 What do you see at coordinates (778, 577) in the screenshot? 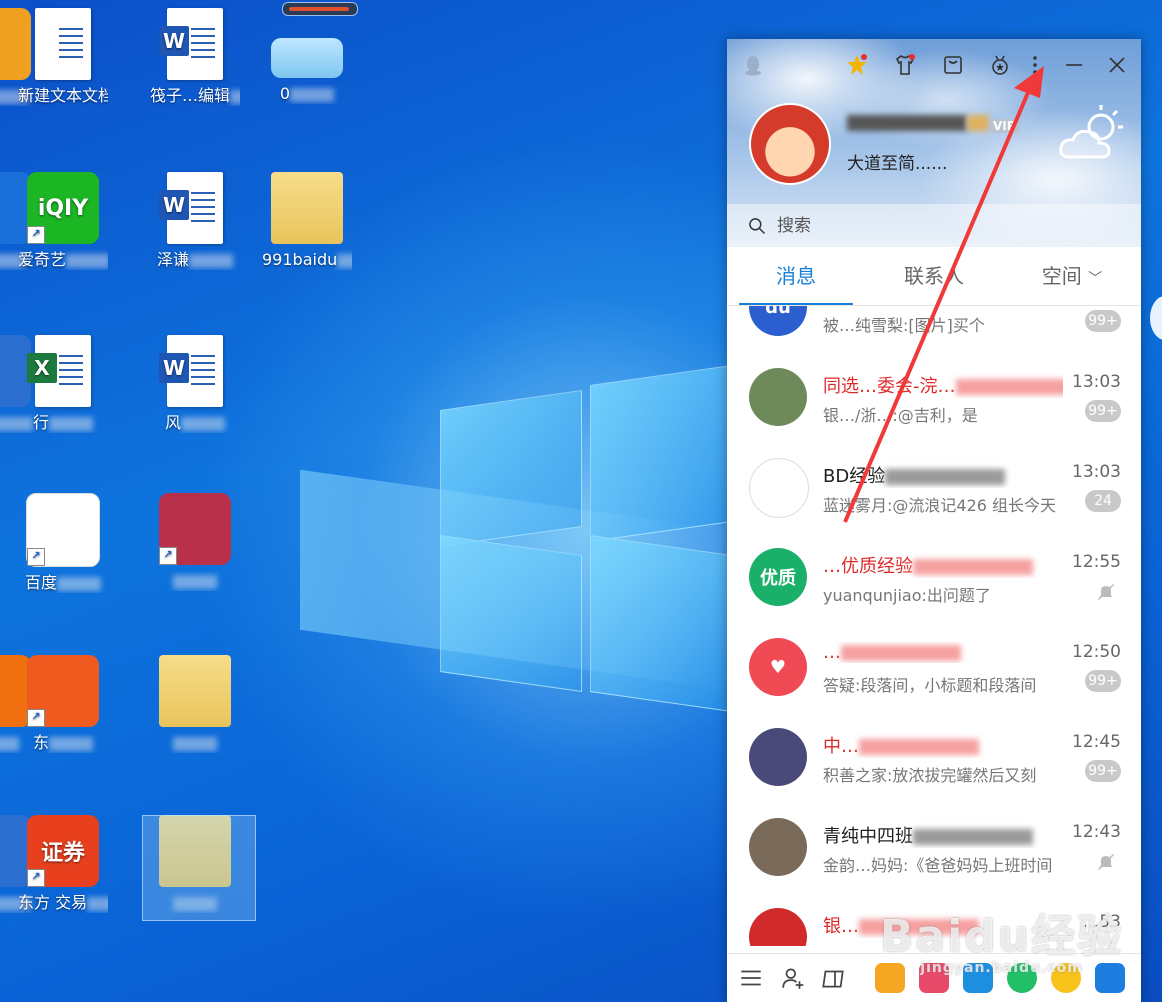
I see `conversation-avatar: 优质` at bounding box center [778, 577].